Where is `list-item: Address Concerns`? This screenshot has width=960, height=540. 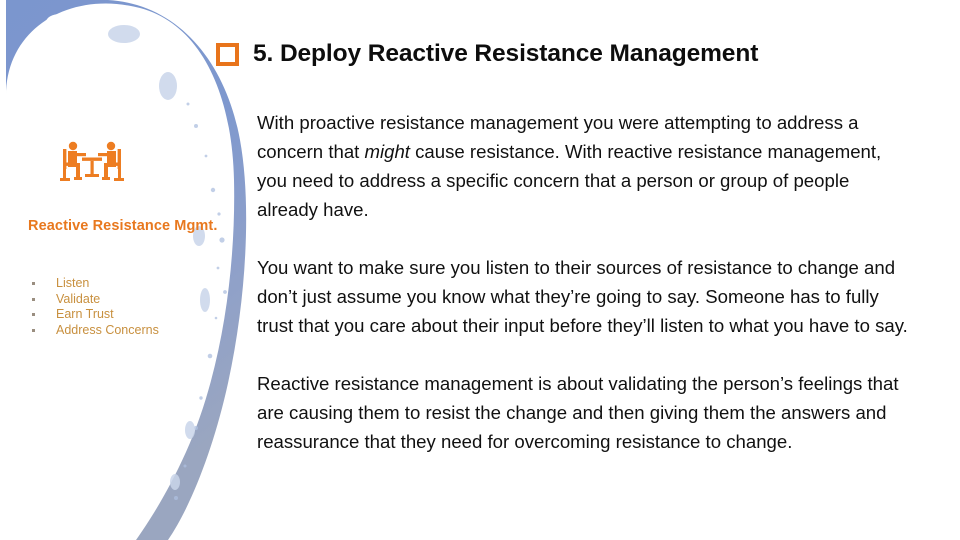
list-item: Address Concerns is located at coordinates (128, 331).